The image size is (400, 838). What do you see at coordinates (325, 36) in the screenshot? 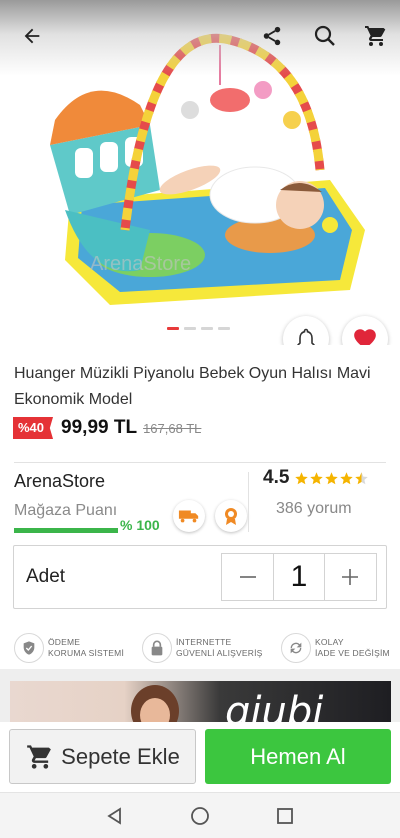
I see `search-icon` at bounding box center [325, 36].